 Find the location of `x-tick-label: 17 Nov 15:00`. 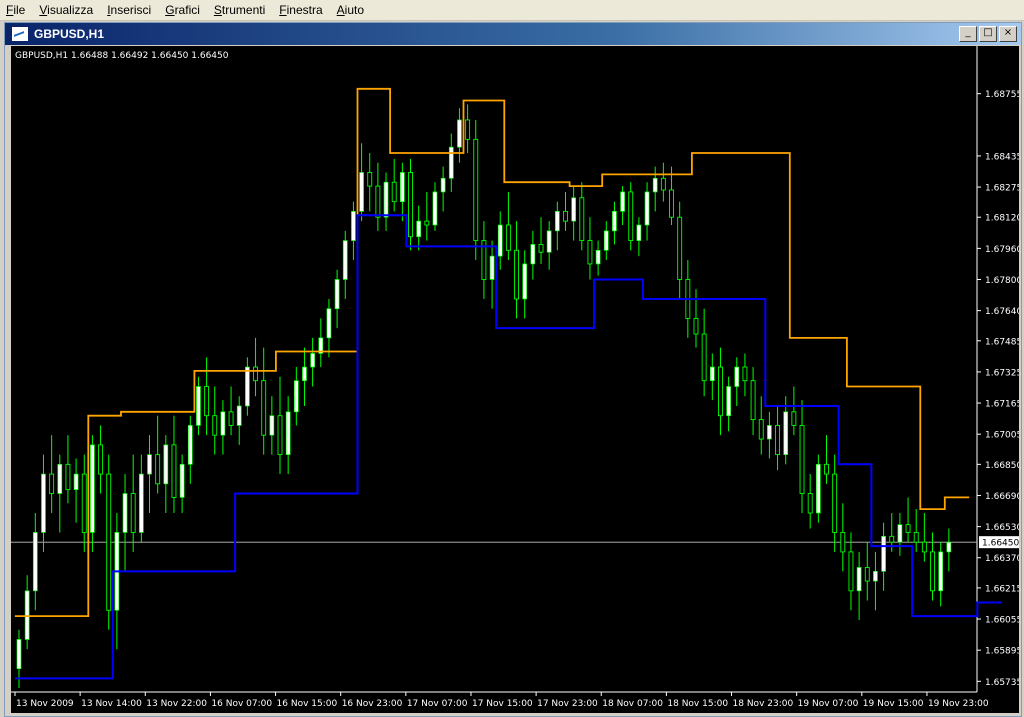

x-tick-label: 17 Nov 15:00 is located at coordinates (502, 704).